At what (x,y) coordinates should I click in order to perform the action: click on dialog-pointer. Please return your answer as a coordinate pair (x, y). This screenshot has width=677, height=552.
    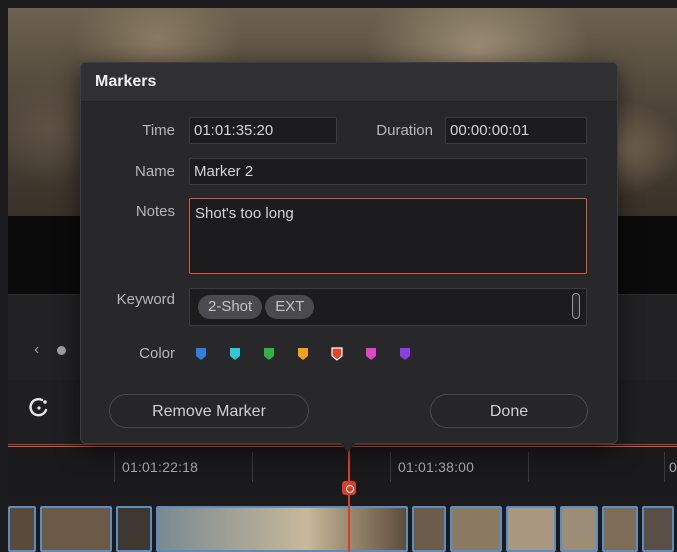
    Looking at the image, I should click on (348, 446).